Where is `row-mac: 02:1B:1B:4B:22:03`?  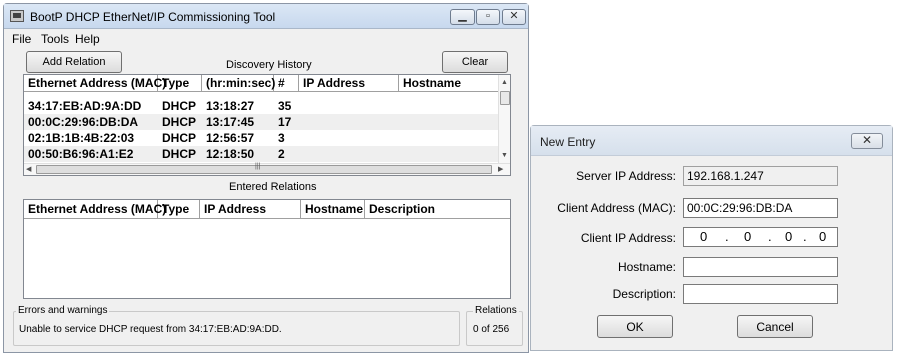 row-mac: 02:1B:1B:4B:22:03 is located at coordinates (81, 138).